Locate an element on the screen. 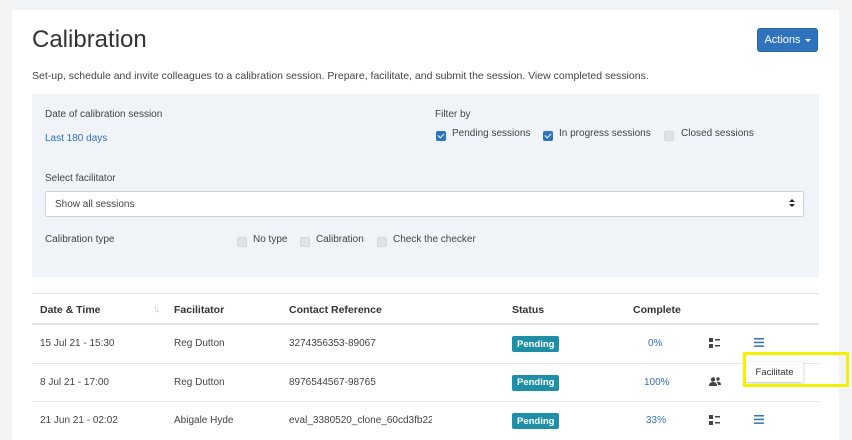  highlight-box is located at coordinates (796, 369).